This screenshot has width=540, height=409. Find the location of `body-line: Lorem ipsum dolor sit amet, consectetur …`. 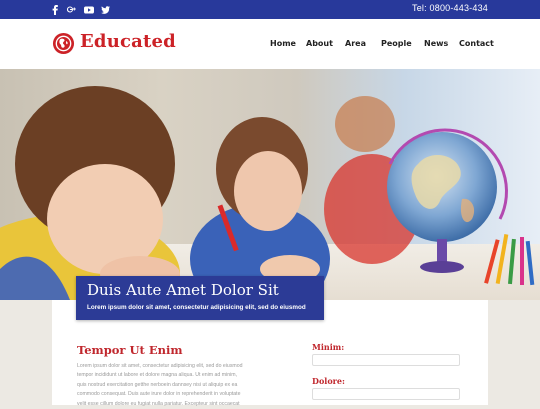

body-line: Lorem ipsum dolor sit amet, consectetur … is located at coordinates (160, 366).